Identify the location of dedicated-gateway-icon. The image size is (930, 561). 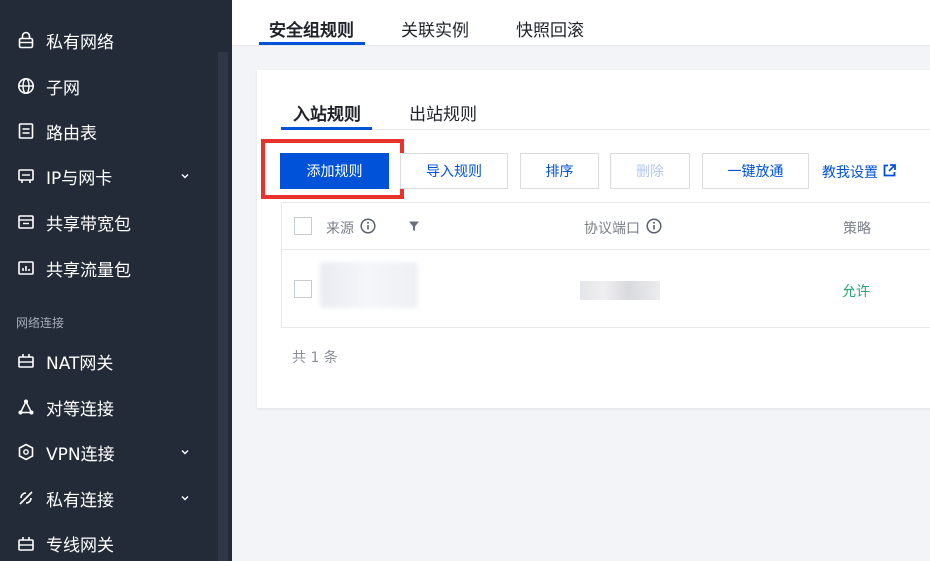
(26, 543).